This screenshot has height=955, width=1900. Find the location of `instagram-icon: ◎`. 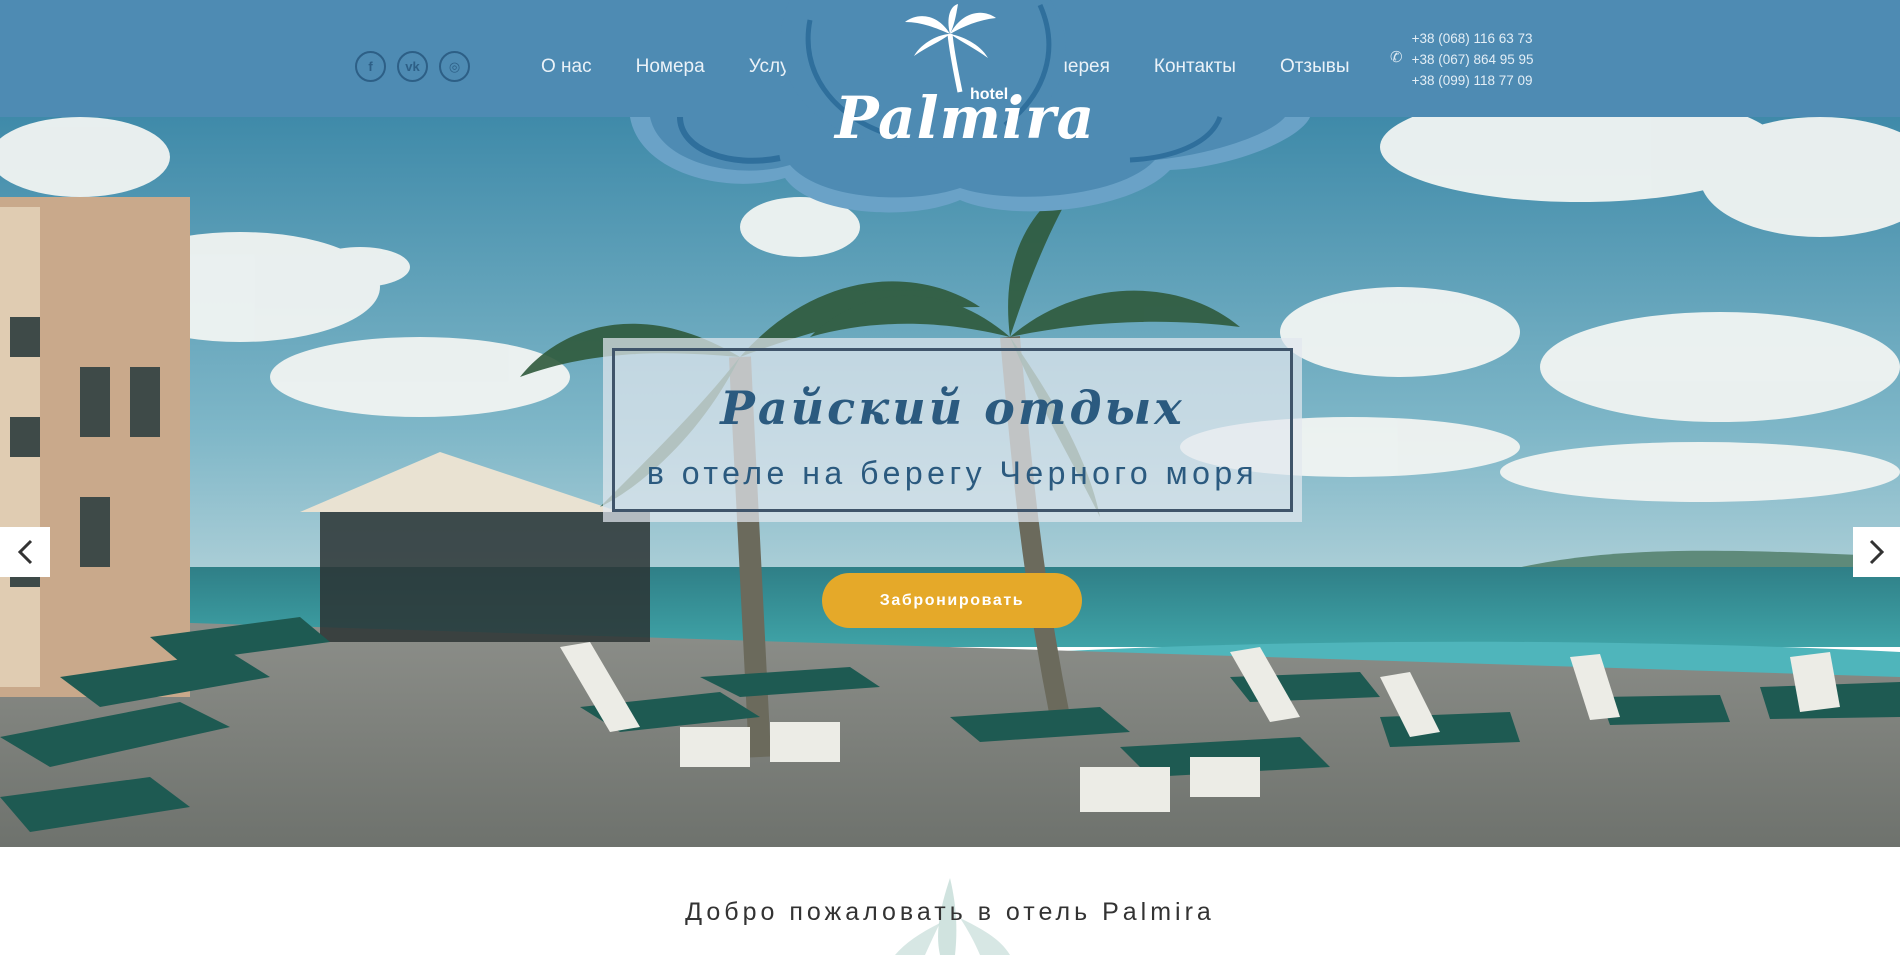

instagram-icon: ◎ is located at coordinates (454, 66).